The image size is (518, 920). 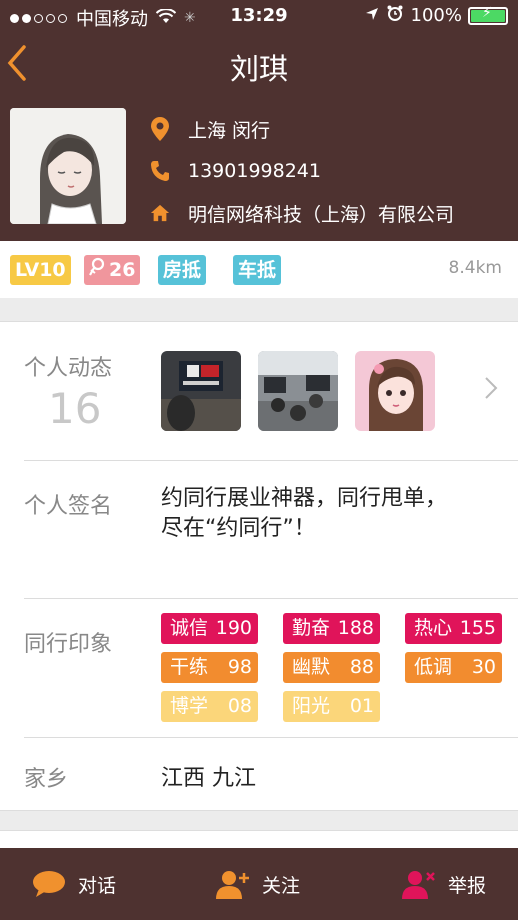 I want to click on impression-tag: 博学 08, so click(x=209, y=706).